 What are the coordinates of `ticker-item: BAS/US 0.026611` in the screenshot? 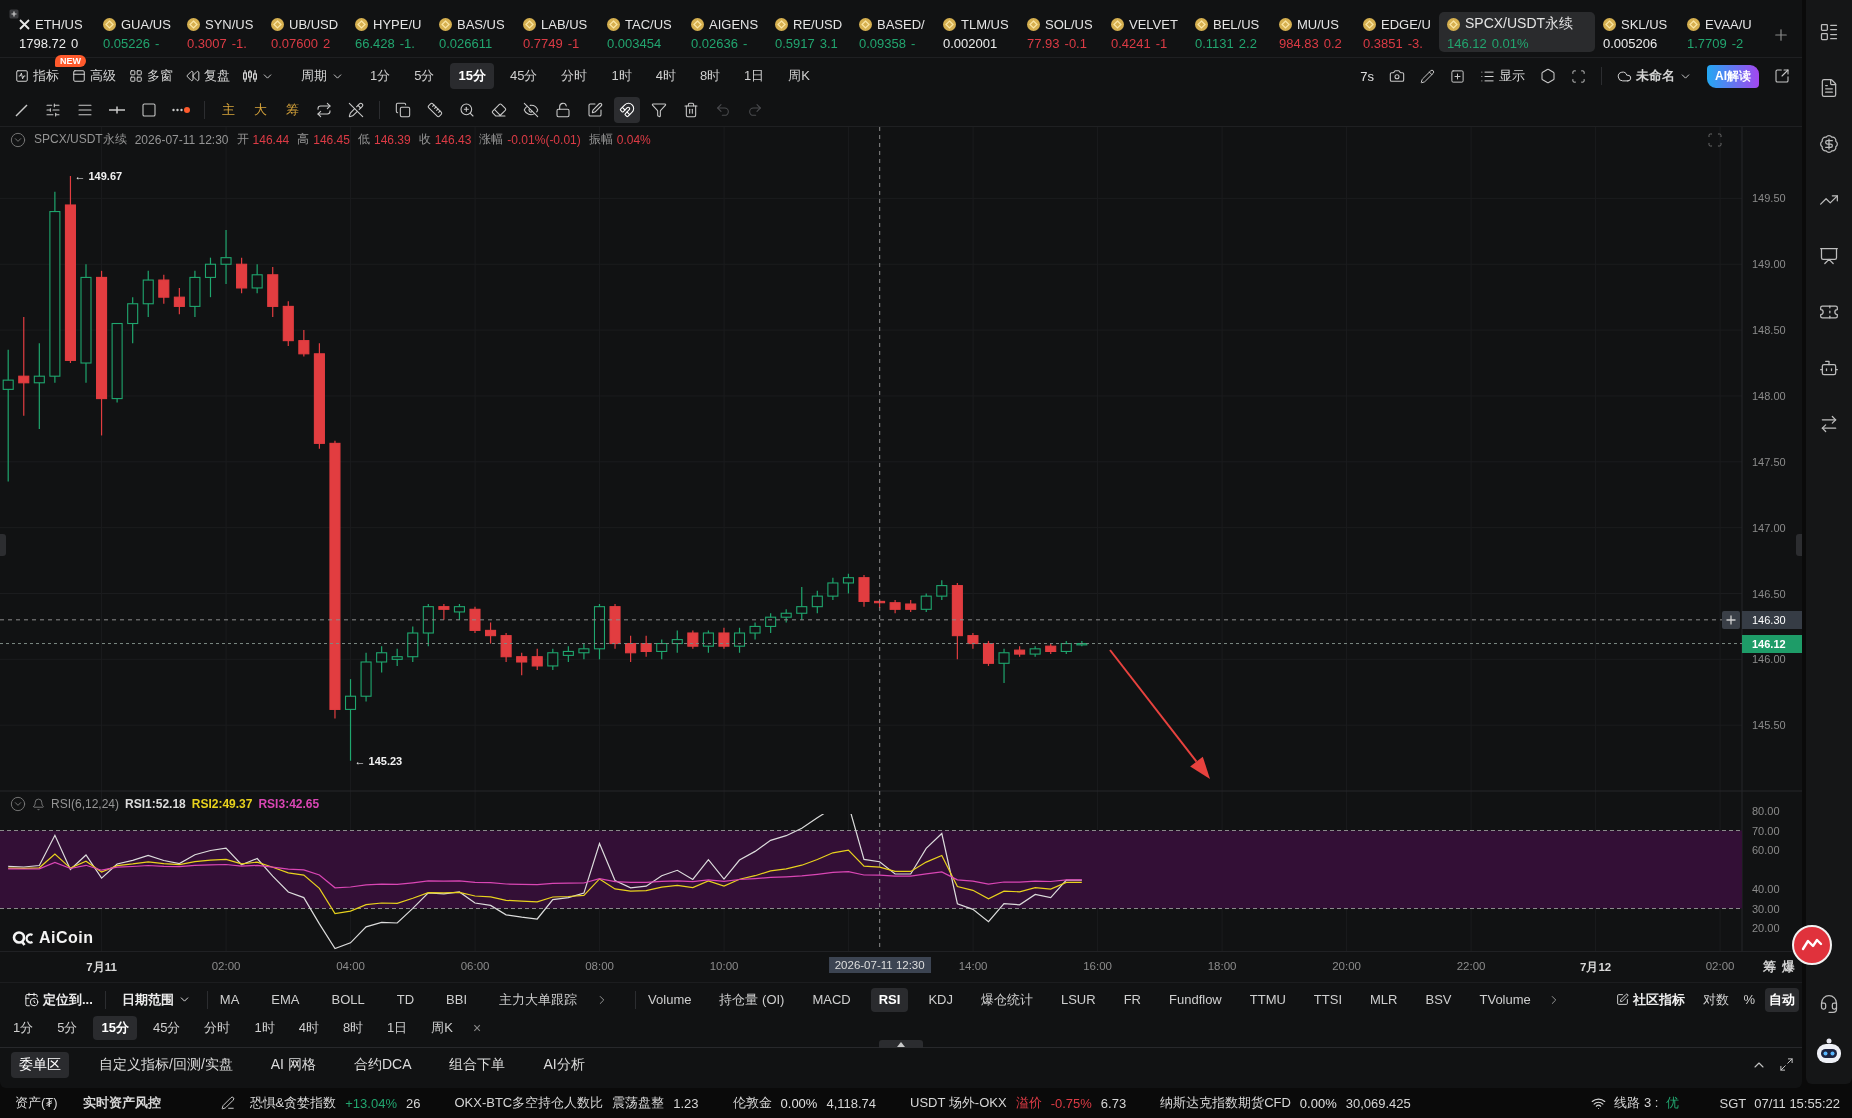 It's located at (473, 32).